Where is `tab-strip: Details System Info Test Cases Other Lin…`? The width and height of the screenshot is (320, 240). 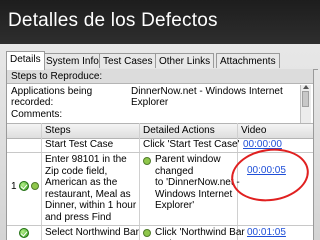 tab-strip: Details System Info Test Cases Other Lin… is located at coordinates (162, 60).